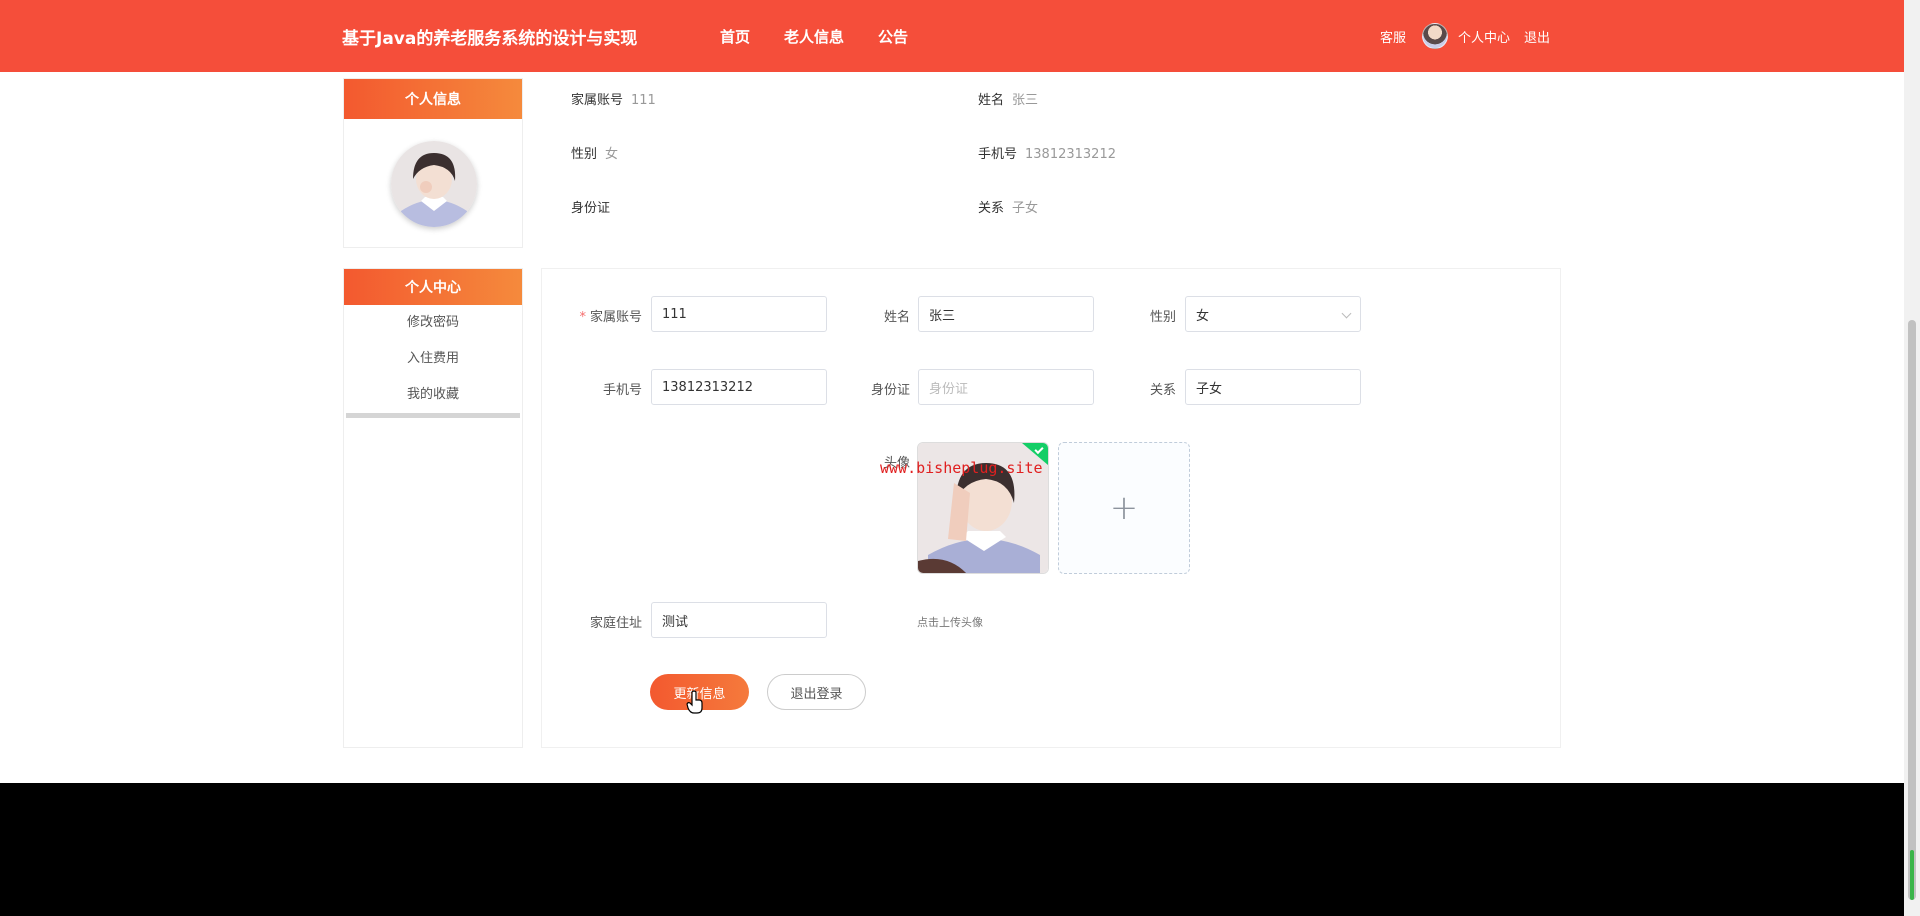  I want to click on profile-avatar, so click(434, 184).